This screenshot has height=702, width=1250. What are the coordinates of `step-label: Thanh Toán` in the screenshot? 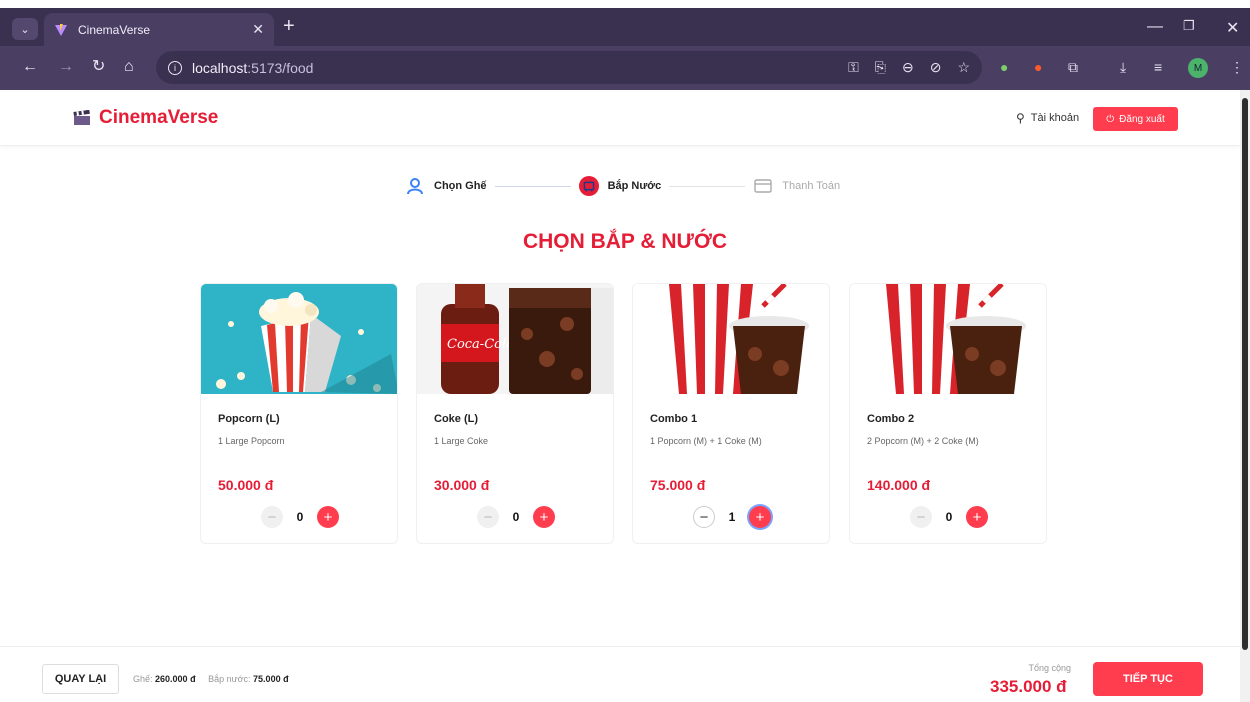 It's located at (811, 186).